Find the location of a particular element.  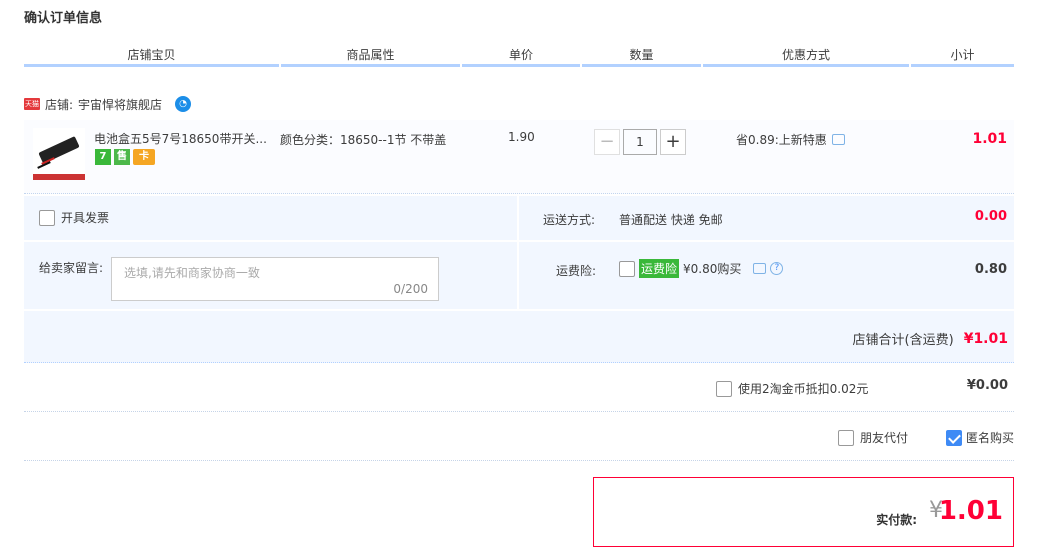

shop-row: 天猫 店铺: 宇宙悍将旗舰店 ◔ is located at coordinates (108, 104).